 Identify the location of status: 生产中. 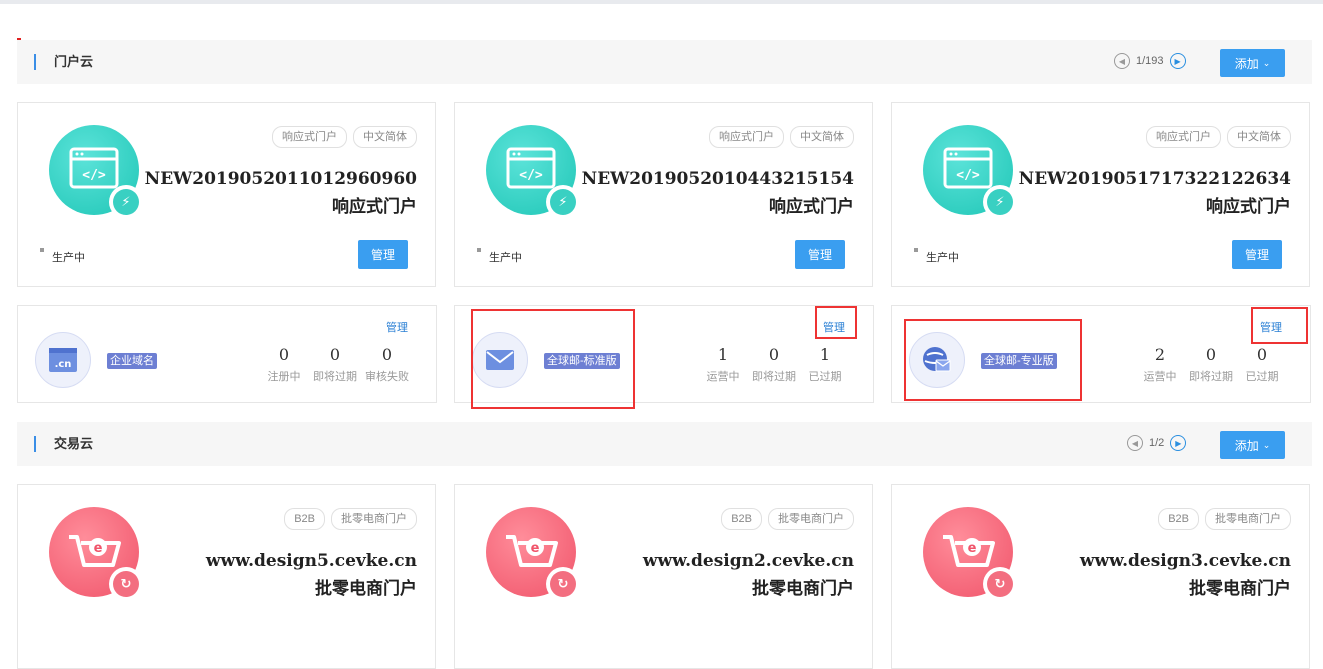
(936, 256).